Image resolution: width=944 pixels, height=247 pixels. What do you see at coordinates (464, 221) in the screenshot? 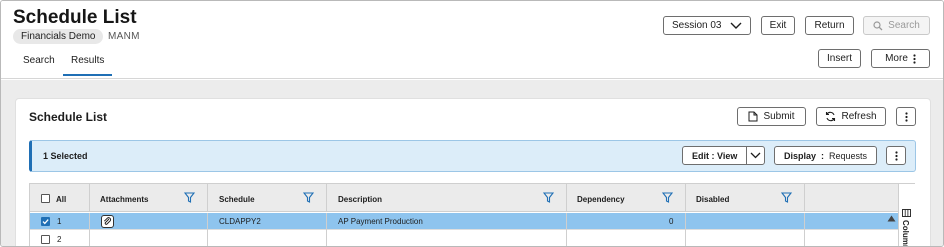
I see `table-row: 1 CLDAPPY2 AP Payment Production 0` at bounding box center [464, 221].